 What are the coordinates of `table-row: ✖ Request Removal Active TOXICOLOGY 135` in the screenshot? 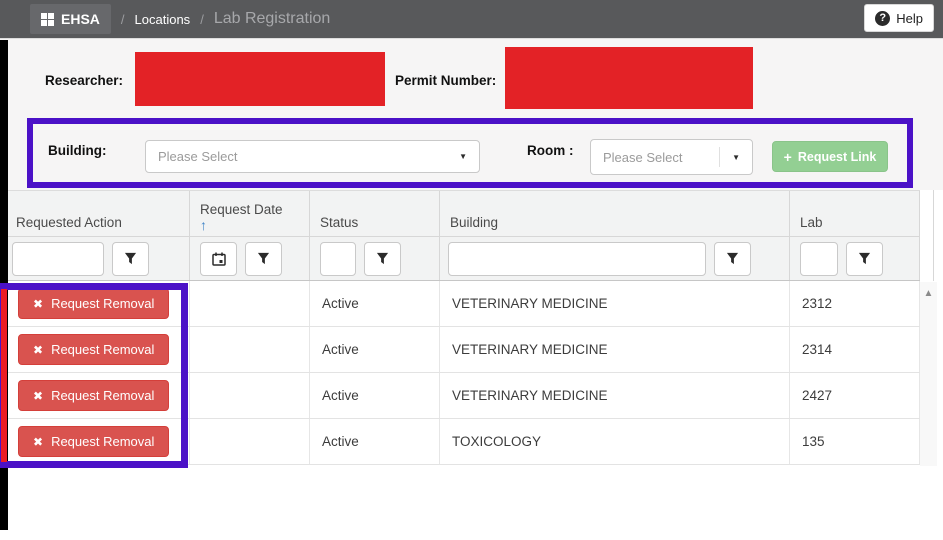 It's located at (460, 442).